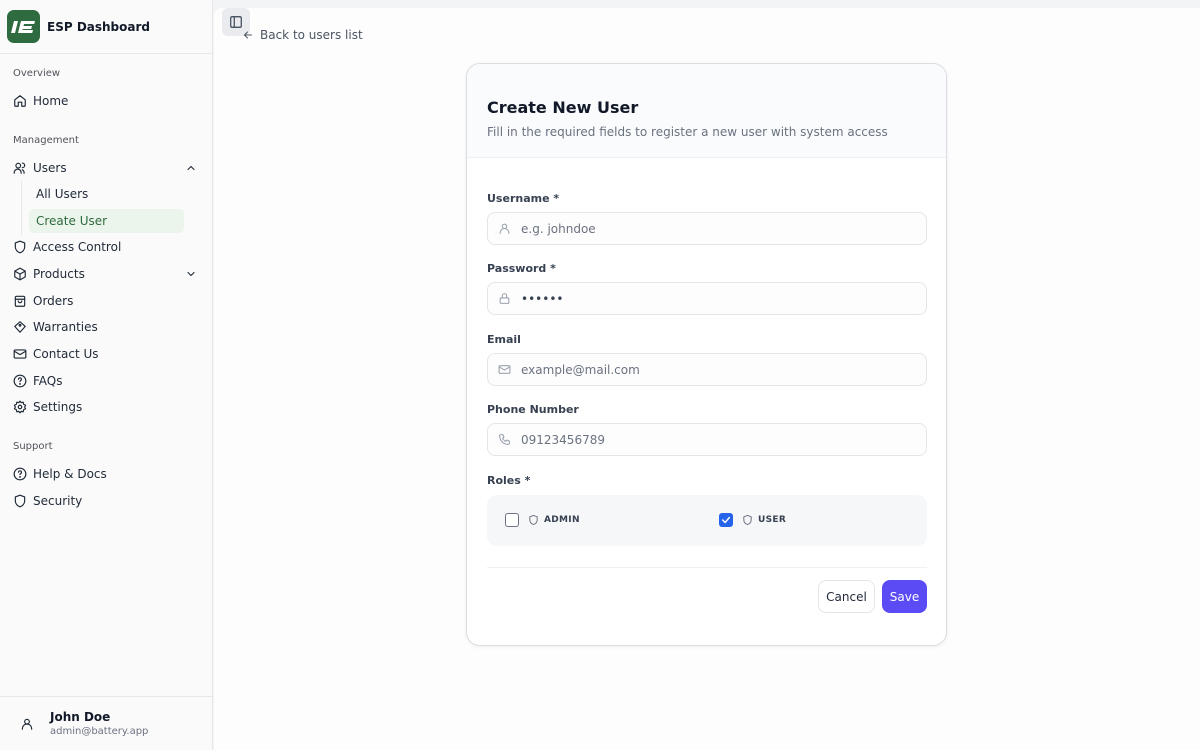  Describe the element at coordinates (311, 35) in the screenshot. I see `back-link-label: Back to users list` at that location.